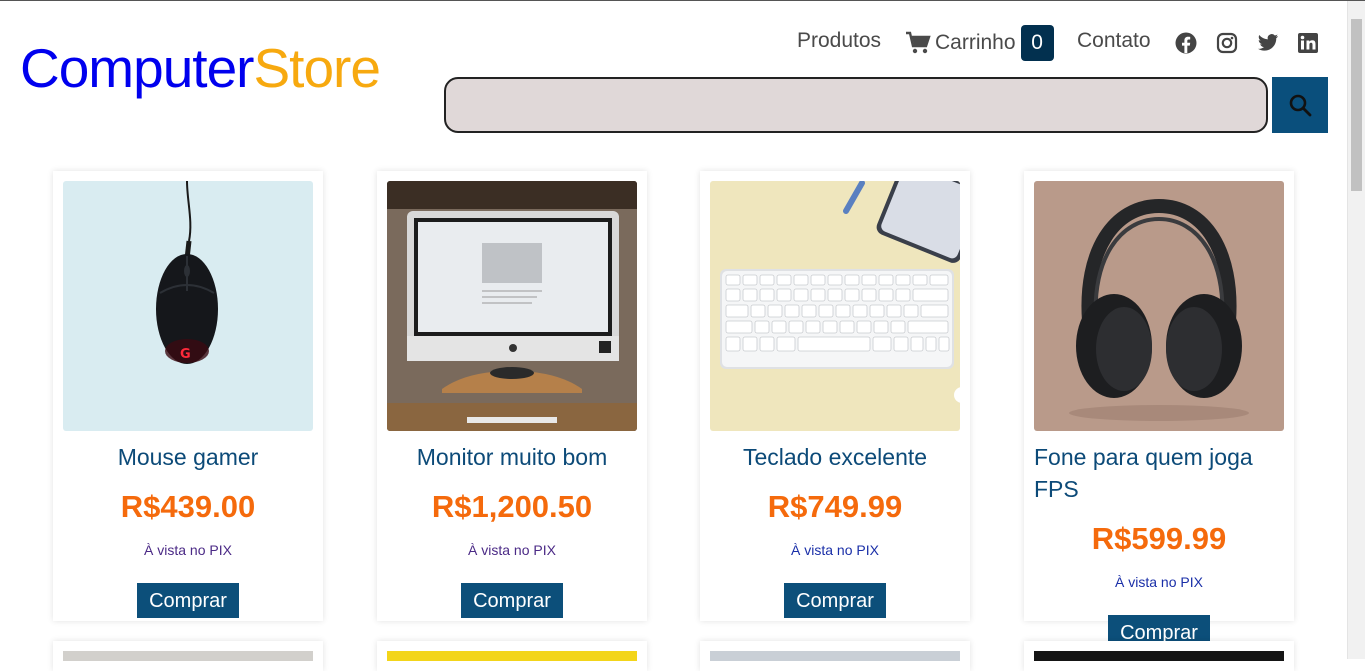 This screenshot has width=1365, height=671. I want to click on product-price: R$1,200.50, so click(512, 506).